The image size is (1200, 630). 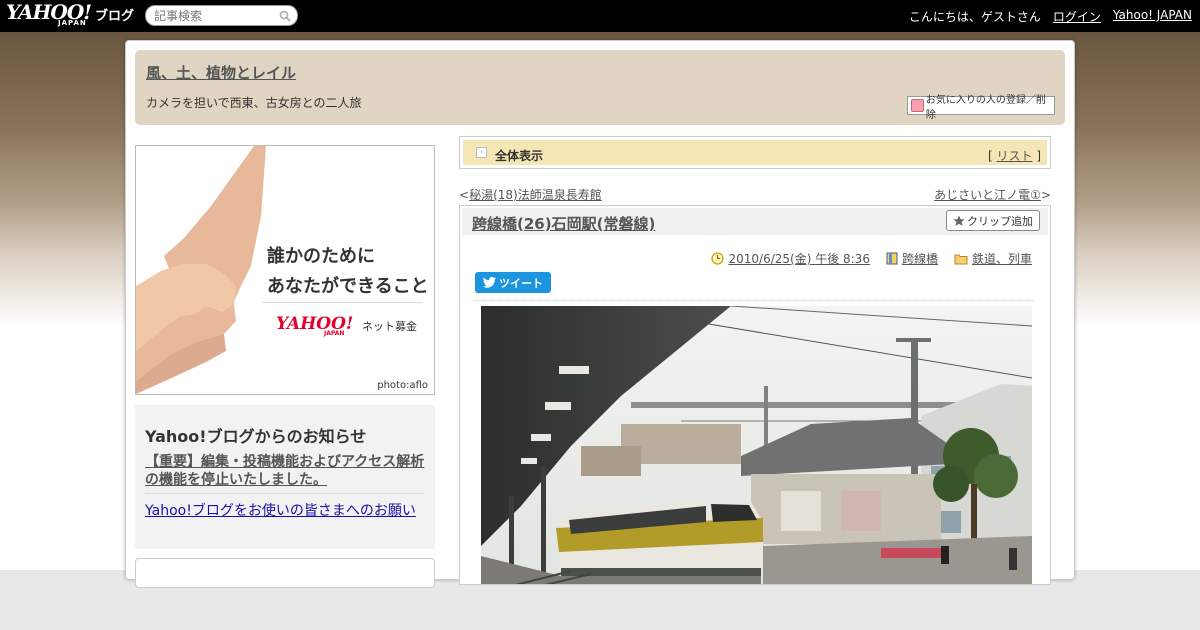 What do you see at coordinates (256, 436) in the screenshot?
I see `notice-title: Yahoo!ブログからのお知らせ` at bounding box center [256, 436].